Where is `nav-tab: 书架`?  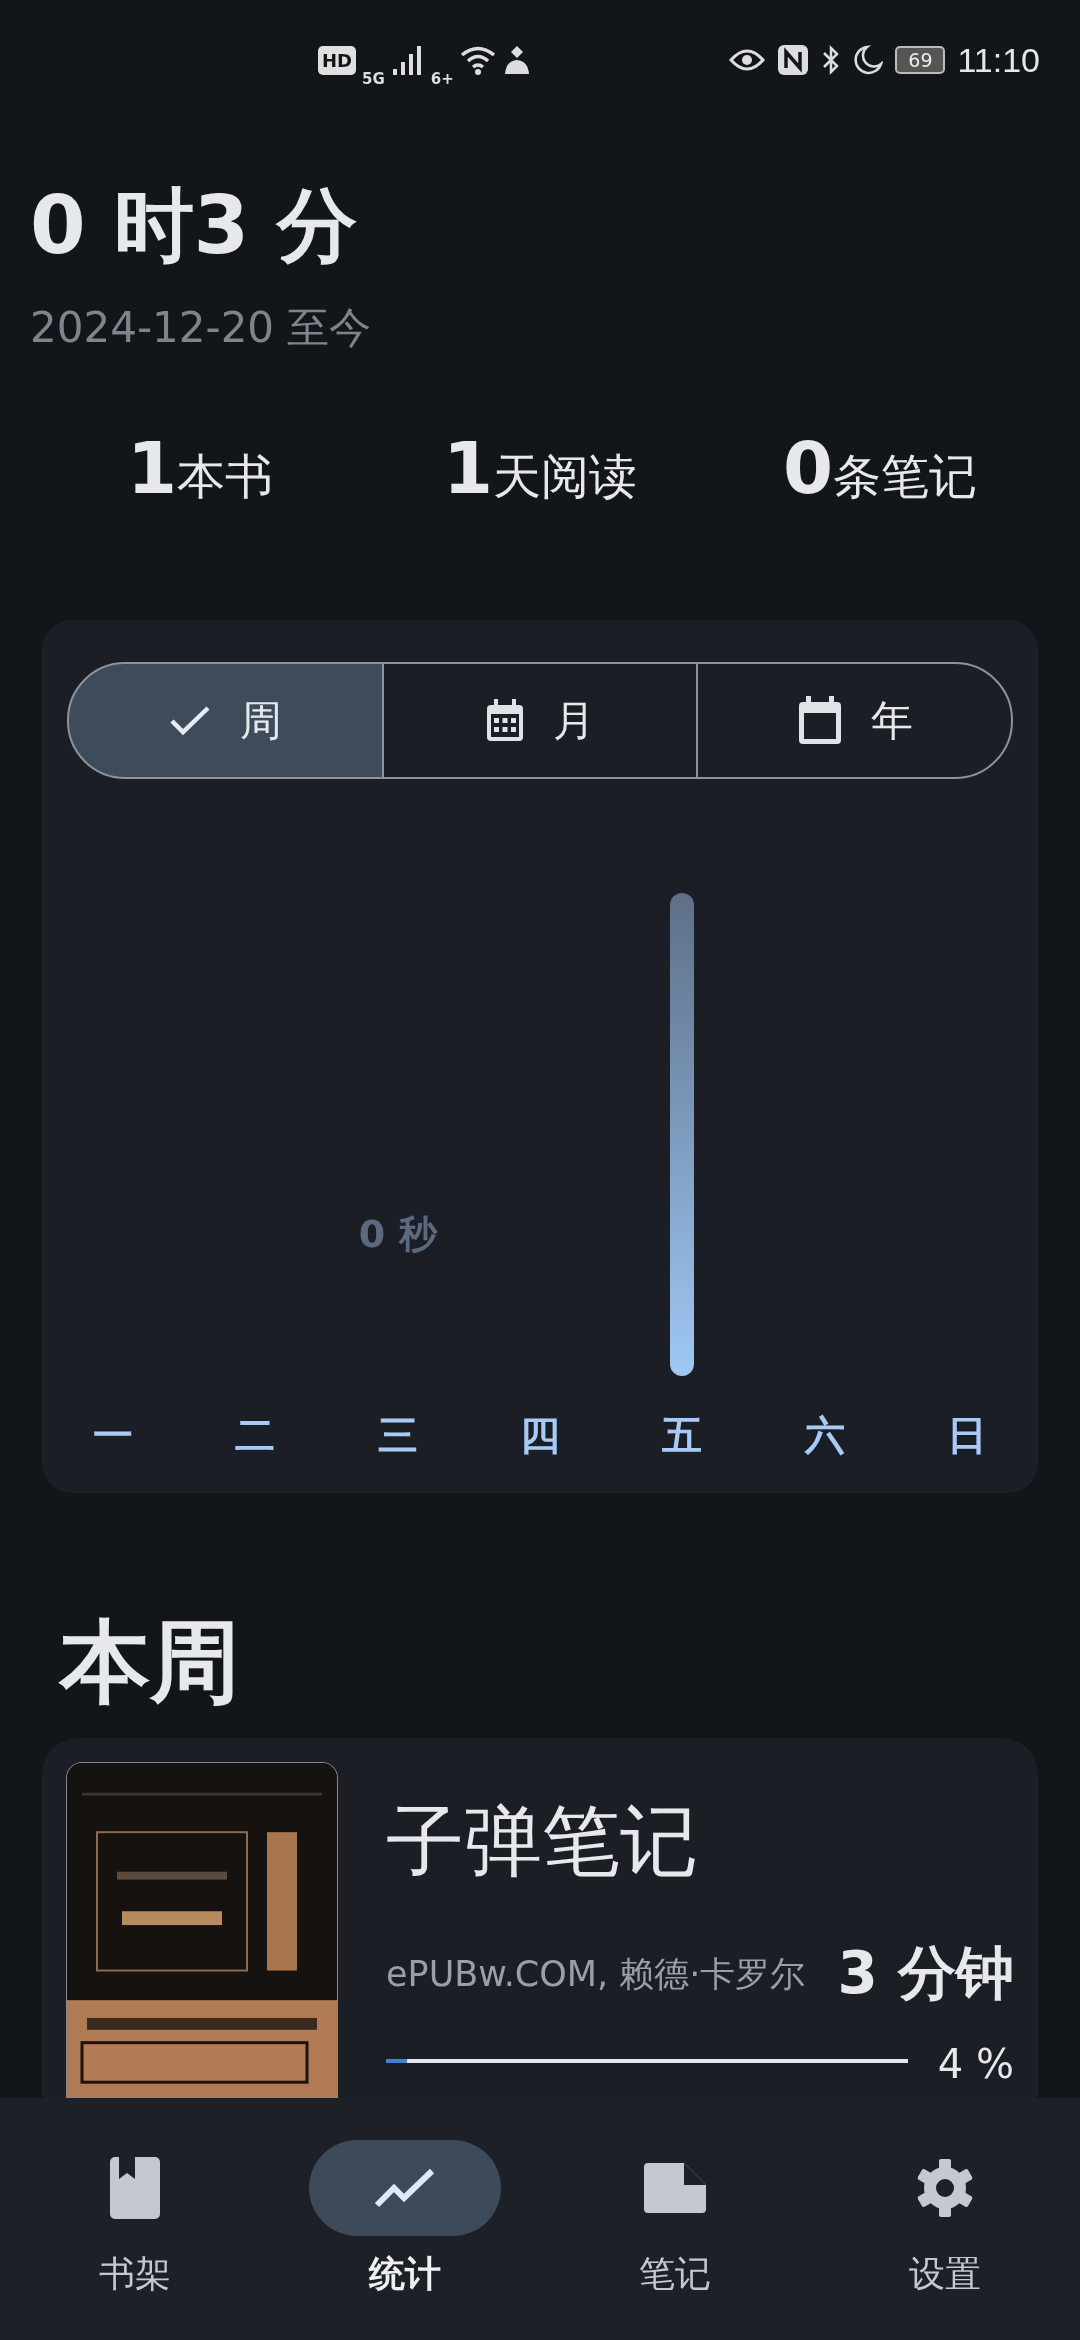
nav-tab: 书架 is located at coordinates (135, 2240).